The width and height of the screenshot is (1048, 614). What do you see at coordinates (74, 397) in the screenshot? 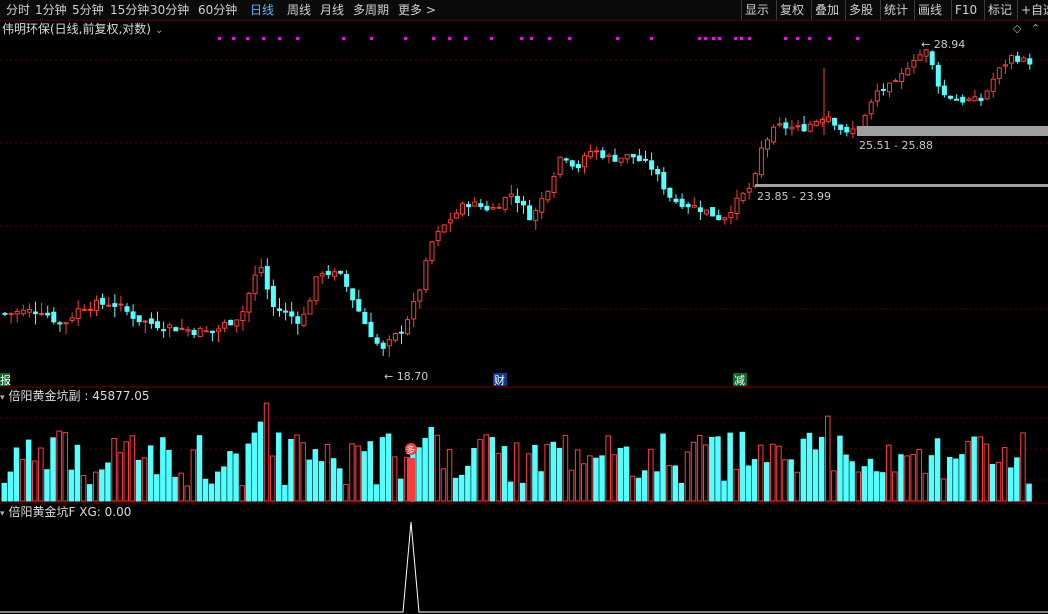
I see `indicator1-title: ▾ 倍阳黄金坑副 : 45877.05` at bounding box center [74, 397].